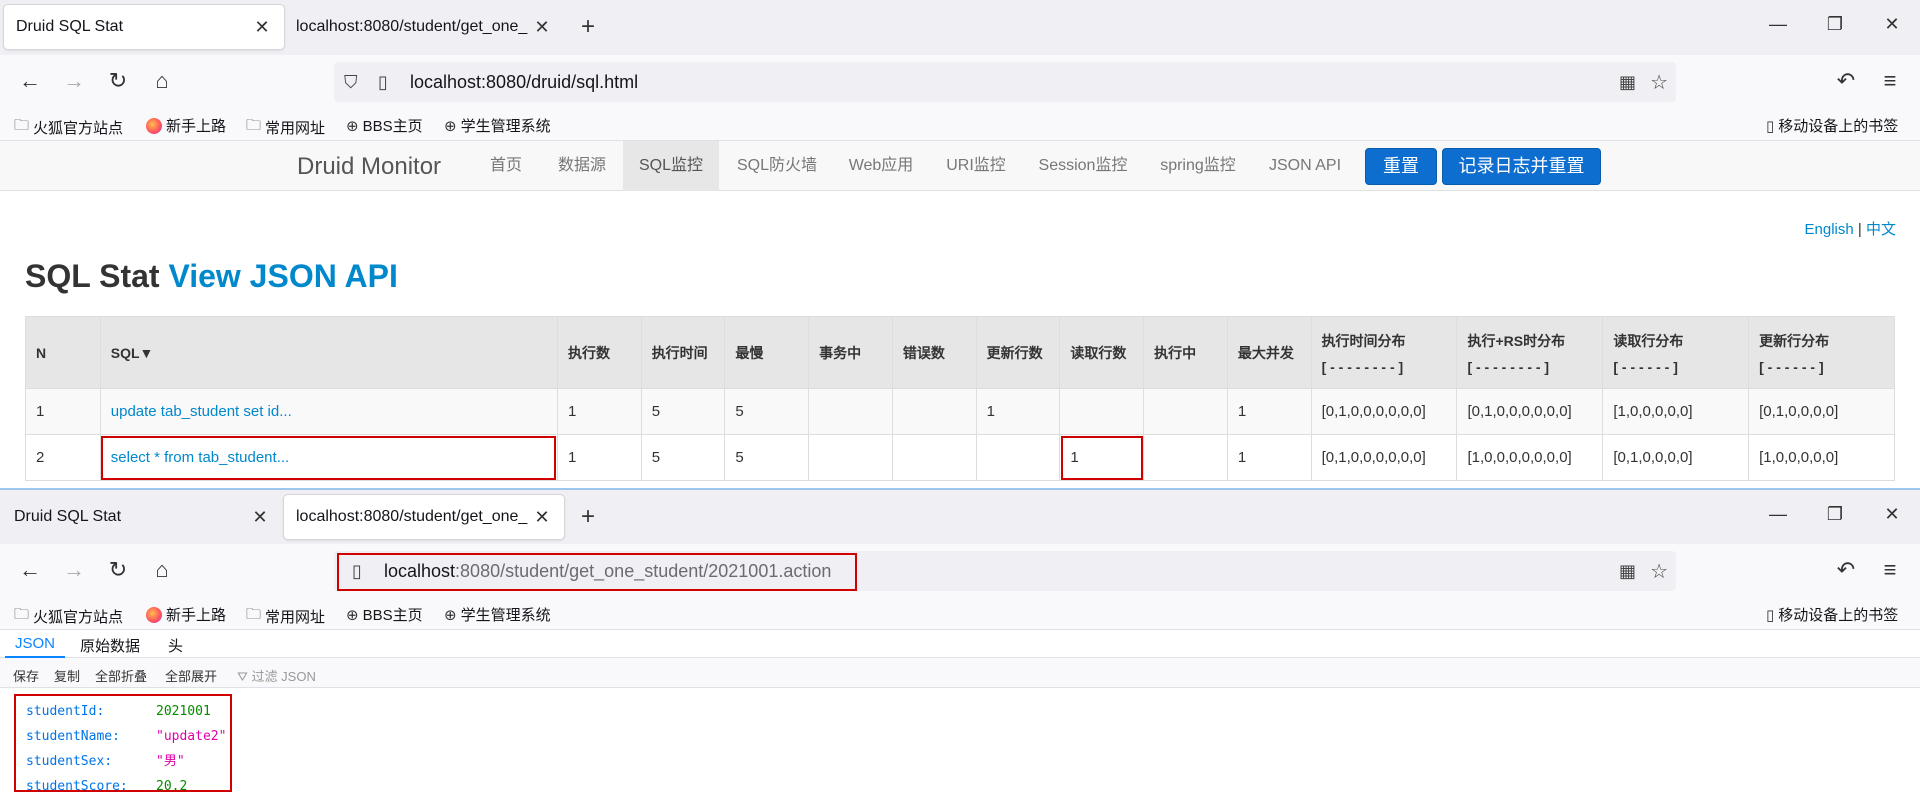 This screenshot has height=796, width=1920. Describe the element at coordinates (126, 737) in the screenshot. I see `json-row: studentName: "update2"` at that location.